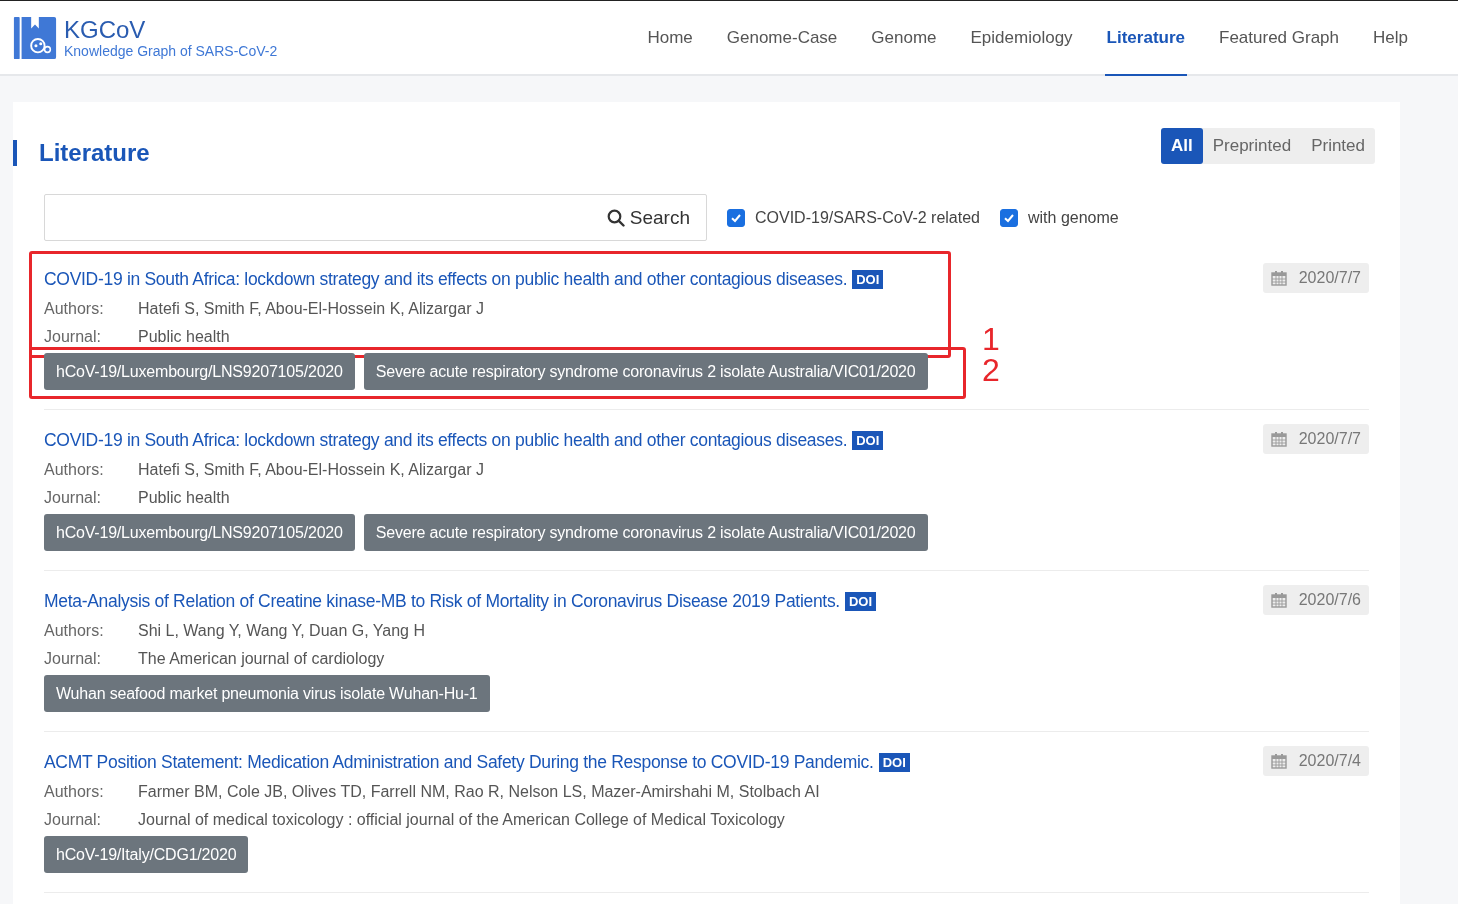 Image resolution: width=1458 pixels, height=904 pixels. Describe the element at coordinates (1329, 761) in the screenshot. I see `date-text: 2020/7/4` at that location.